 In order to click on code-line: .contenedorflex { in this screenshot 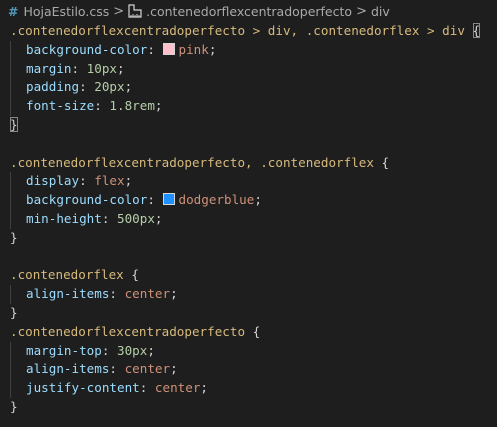, I will do `click(248, 275)`.